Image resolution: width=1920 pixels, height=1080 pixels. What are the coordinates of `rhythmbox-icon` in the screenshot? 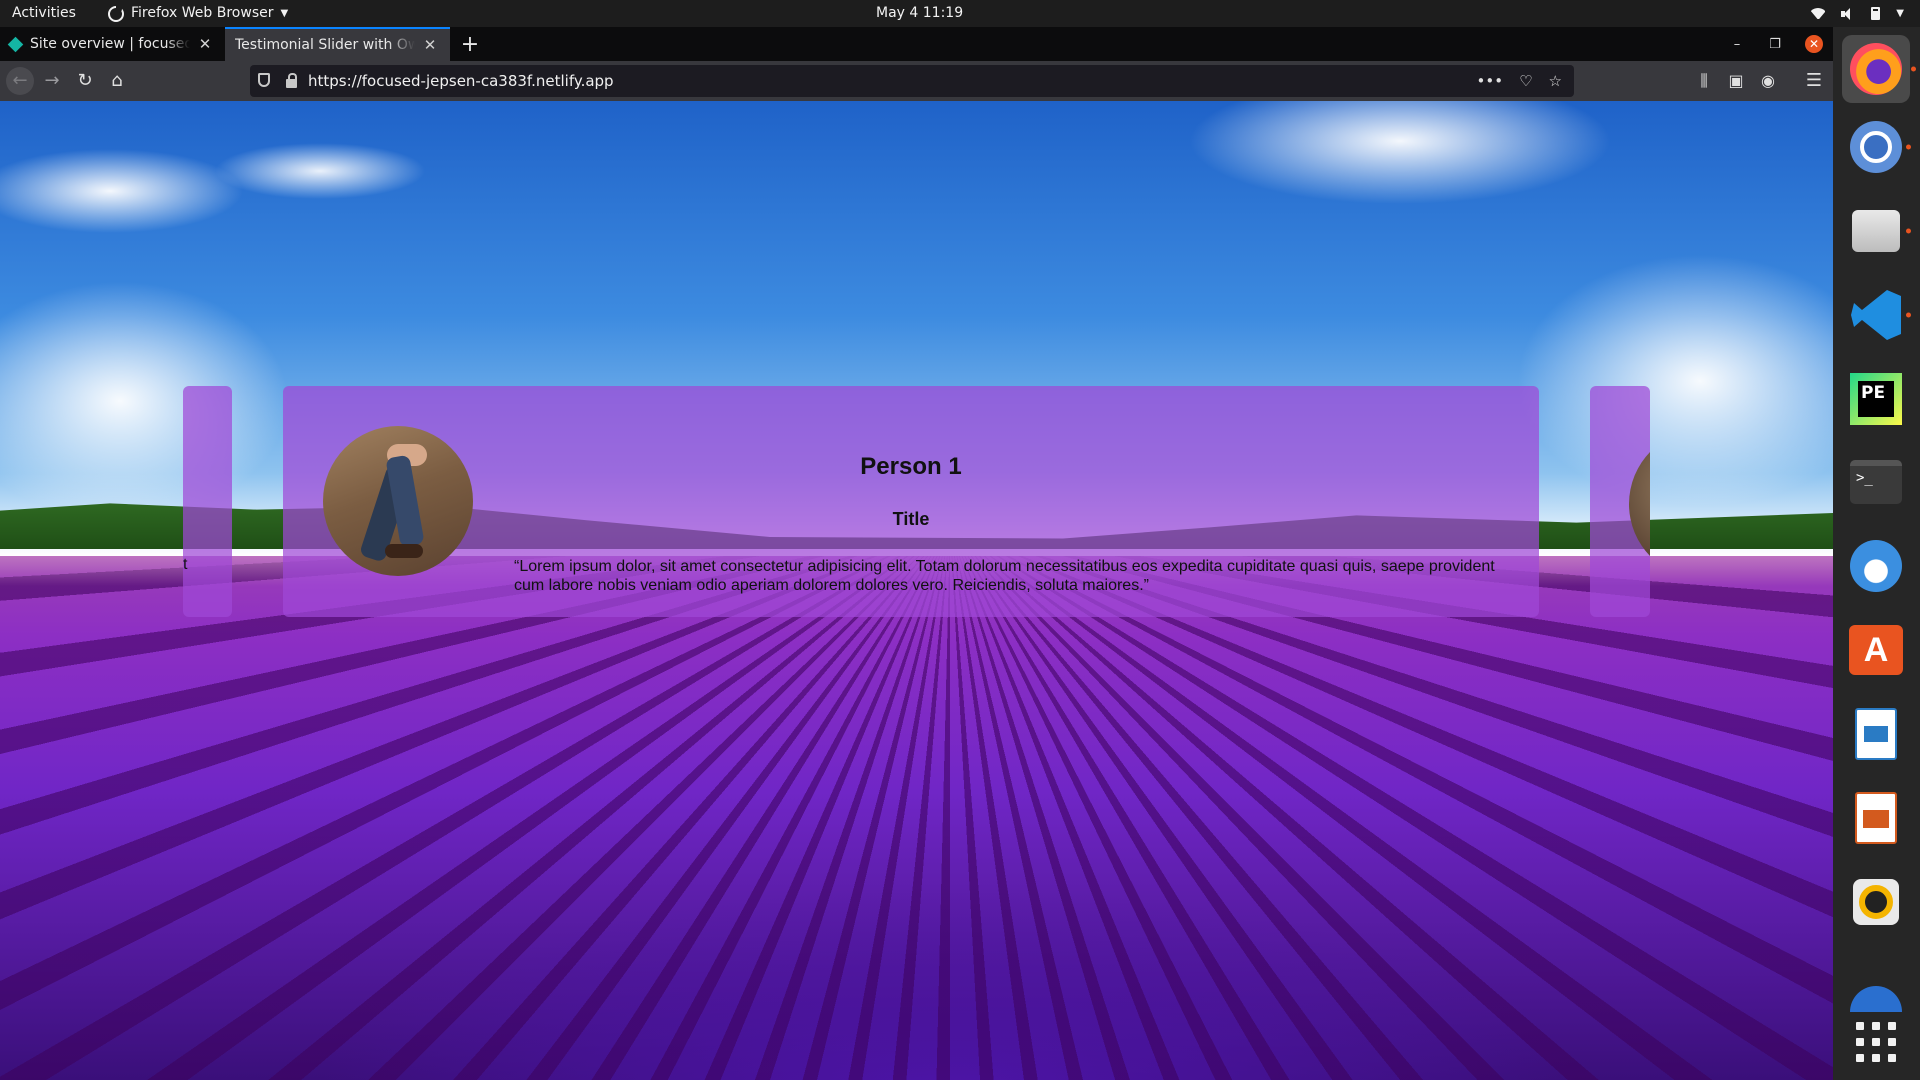 It's located at (1876, 902).